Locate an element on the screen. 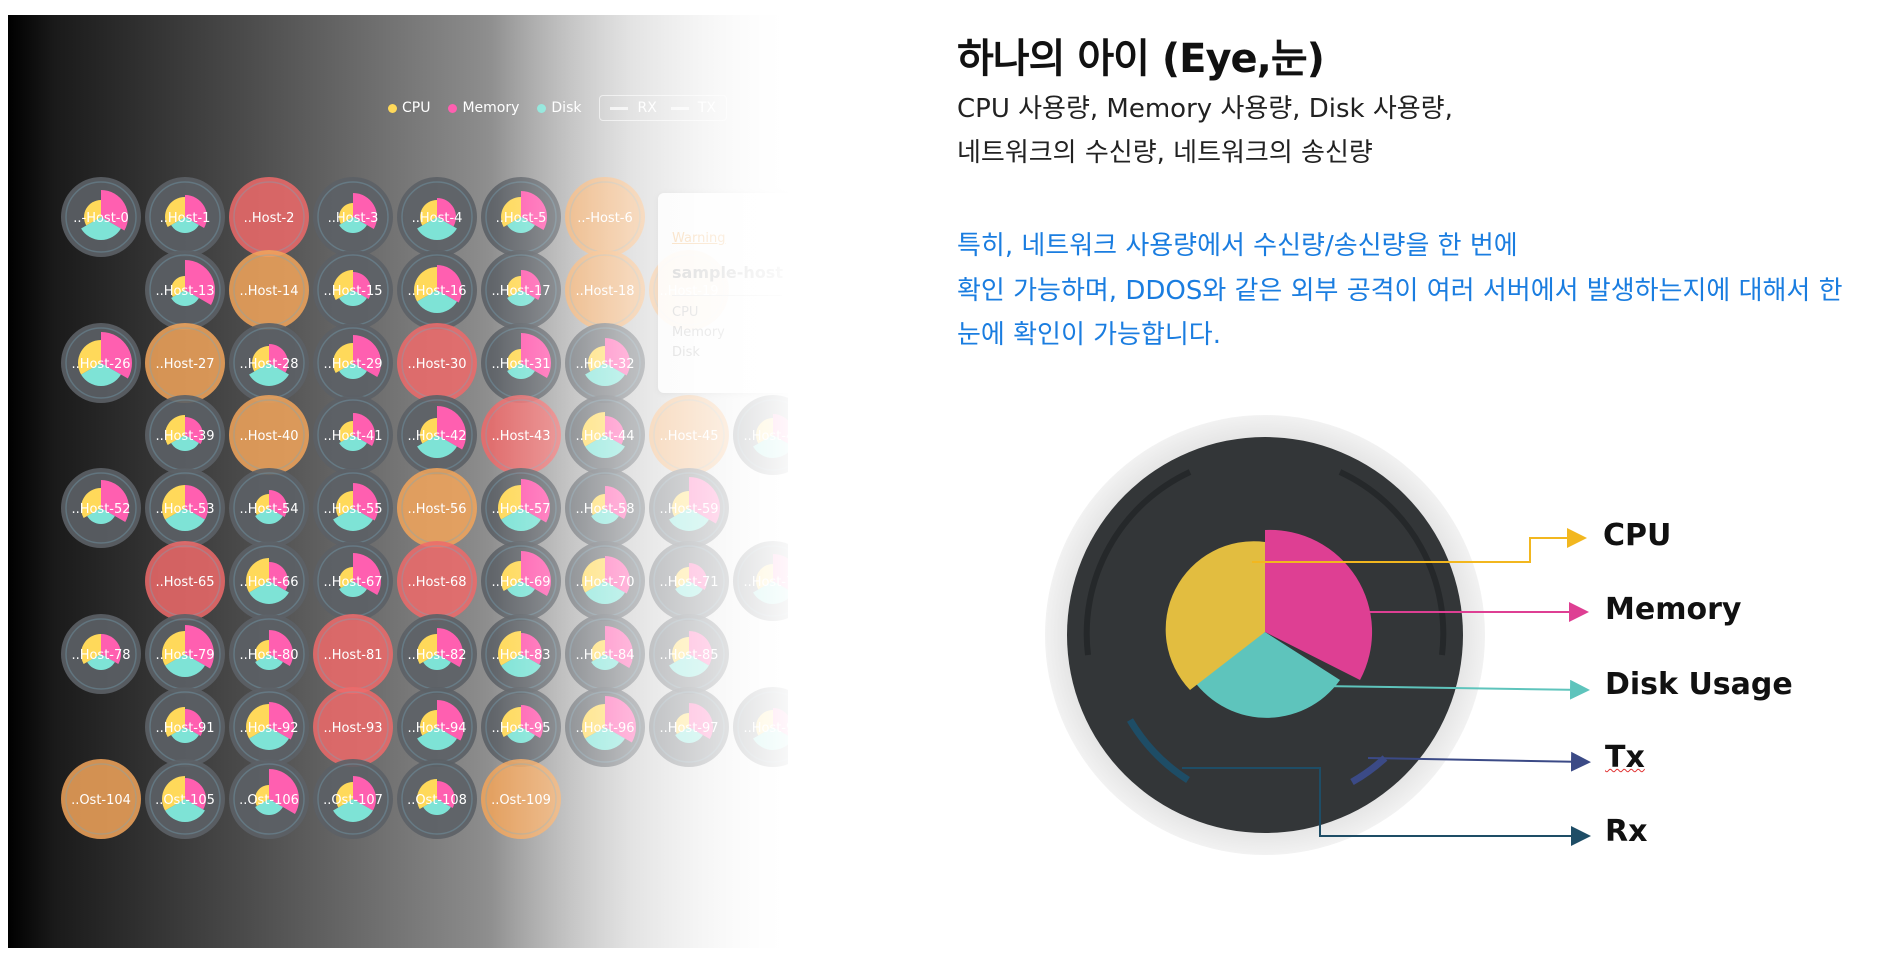 The height and width of the screenshot is (956, 1878). host-bubble: ..Host-16 is located at coordinates (437, 290).